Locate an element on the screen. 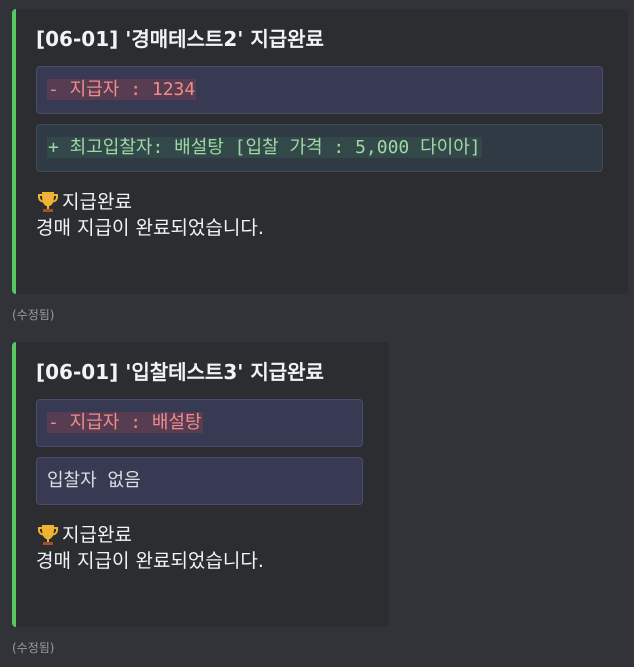 This screenshot has height=667, width=634. diff-removed-line: - 지급자 : 배설탕 is located at coordinates (125, 422).